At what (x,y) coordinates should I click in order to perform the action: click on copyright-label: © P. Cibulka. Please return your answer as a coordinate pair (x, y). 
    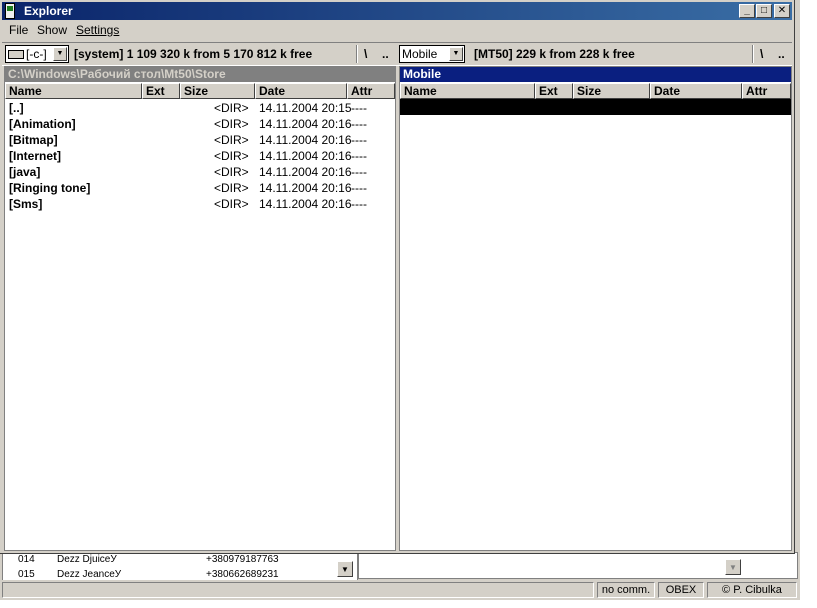
    Looking at the image, I should click on (752, 590).